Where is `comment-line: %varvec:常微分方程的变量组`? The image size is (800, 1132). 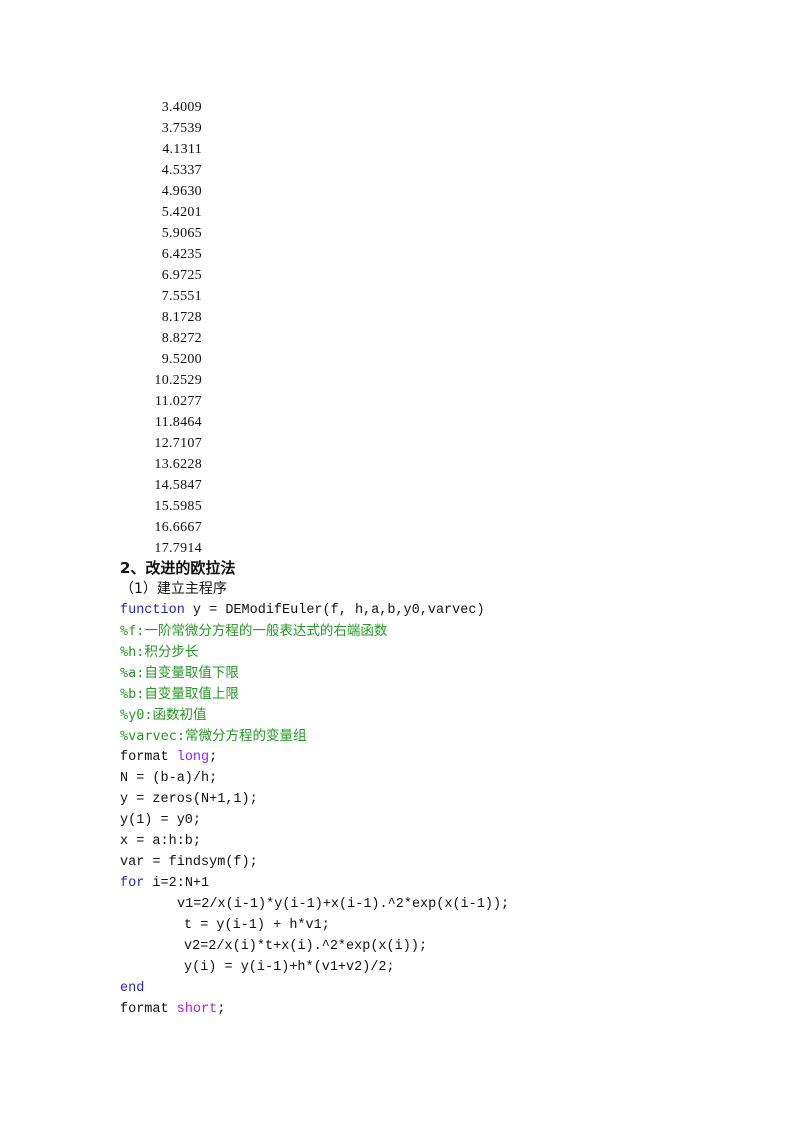
comment-line: %varvec:常微分方程的变量组 is located at coordinates (213, 736).